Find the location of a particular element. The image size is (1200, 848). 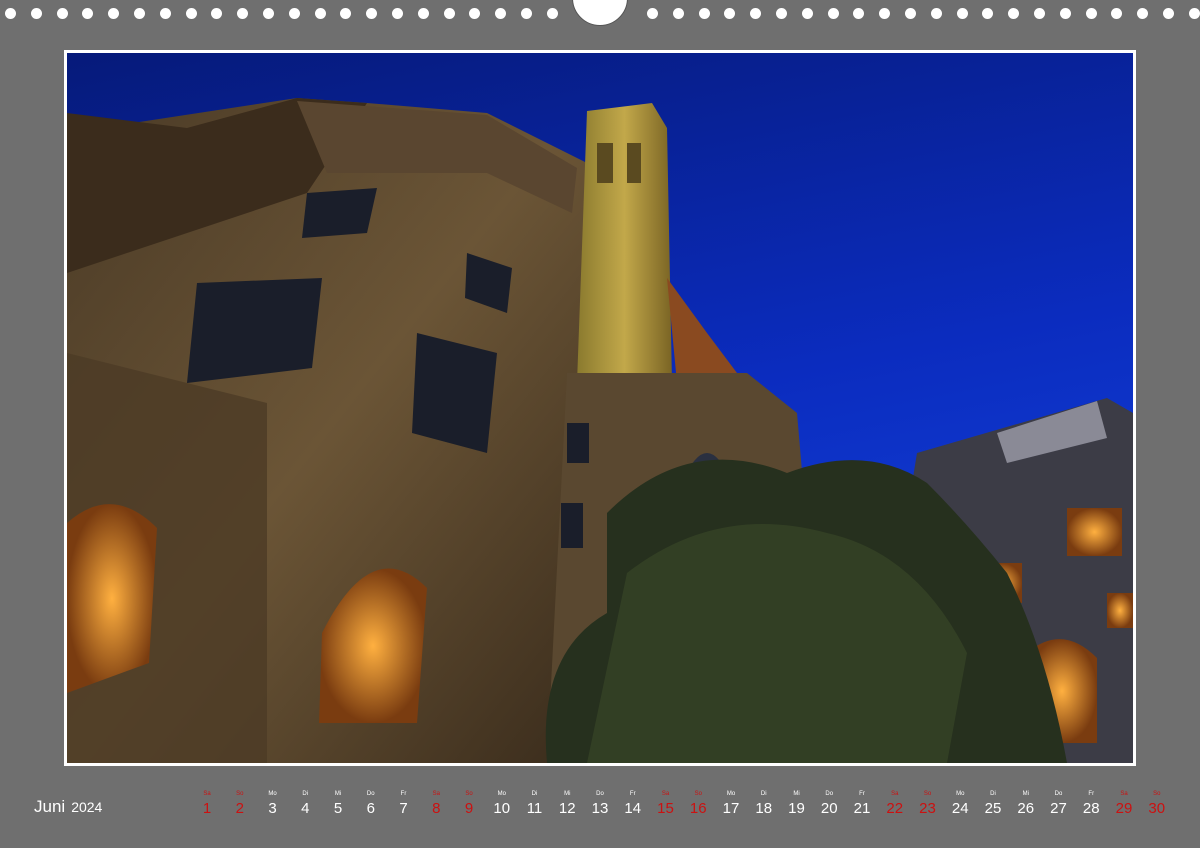

day-number: 8 is located at coordinates (436, 808).